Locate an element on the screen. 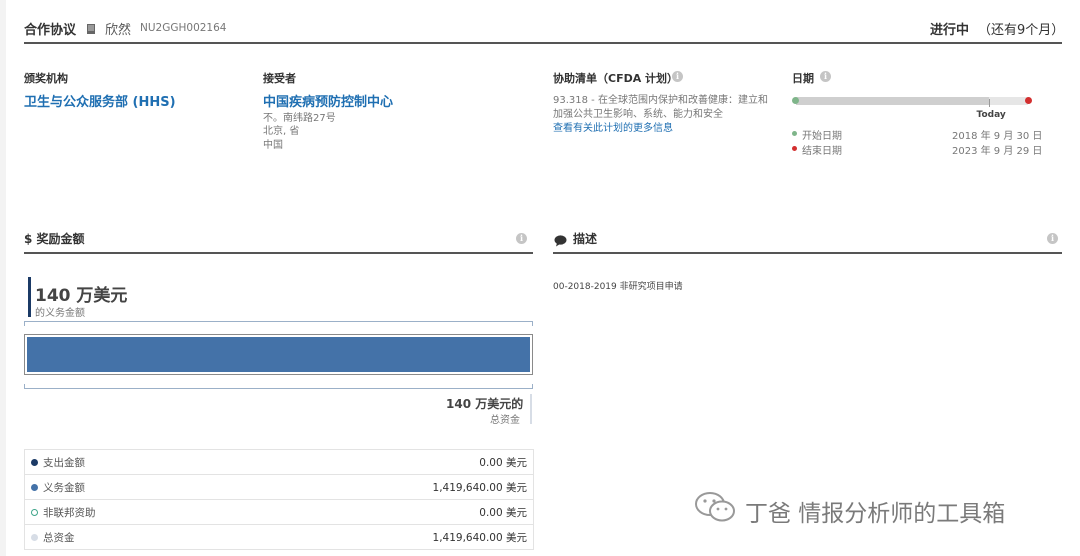  breakdown-label: 义务金额 is located at coordinates (64, 487).